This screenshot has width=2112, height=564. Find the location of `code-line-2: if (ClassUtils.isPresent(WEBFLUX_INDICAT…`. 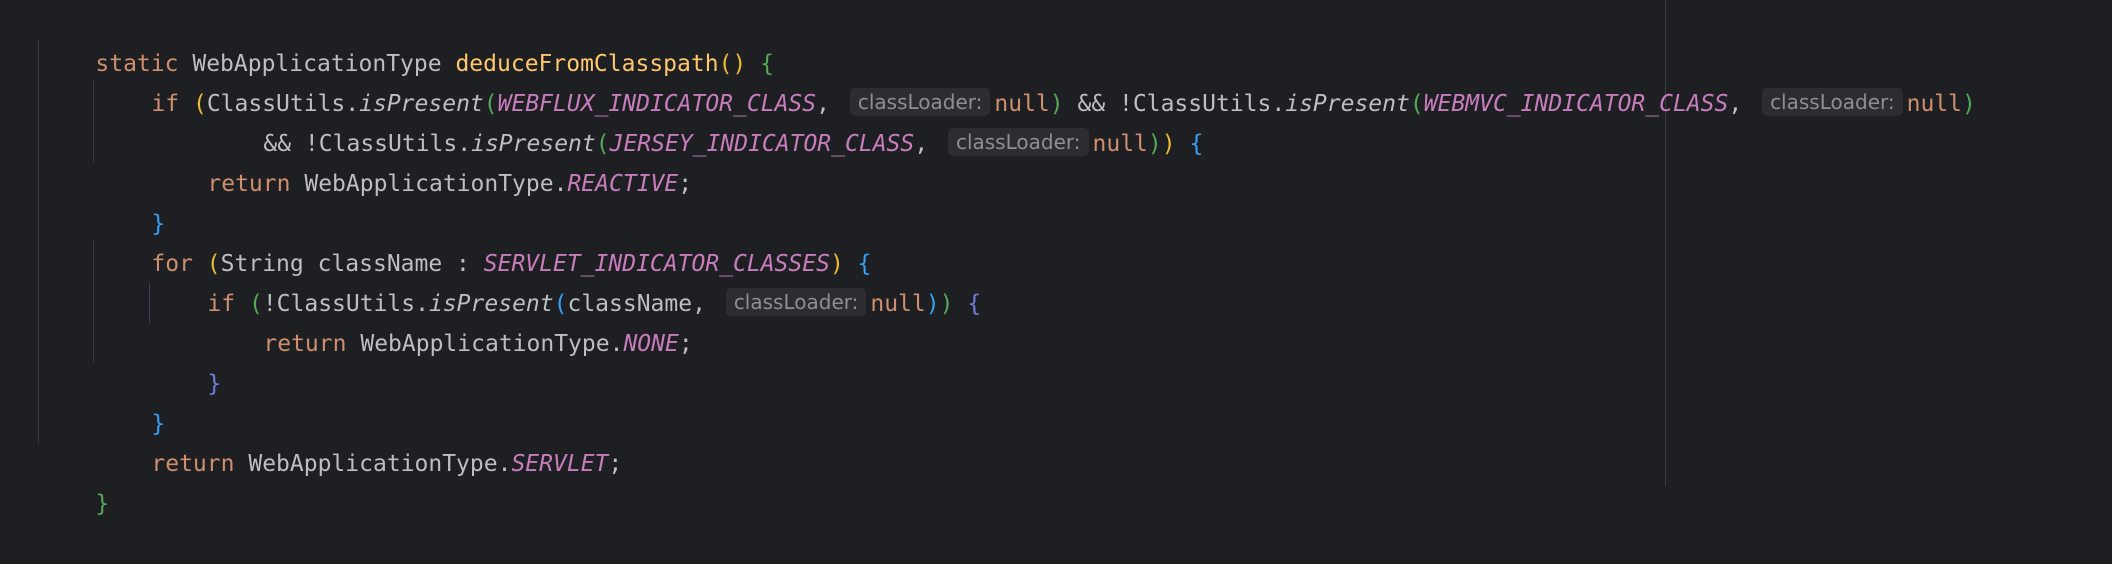

code-line-2: if (ClassUtils.isPresent(WEBFLUX_INDICAT… is located at coordinates (1036, 80).